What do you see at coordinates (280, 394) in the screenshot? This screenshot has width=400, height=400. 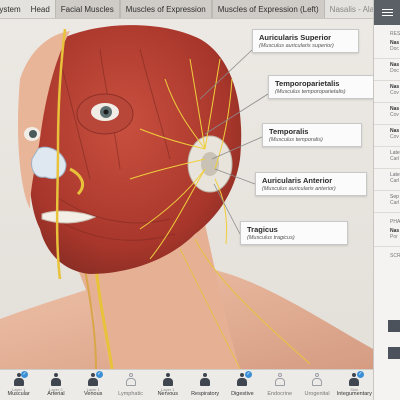 I see `system-label: Endocrine` at bounding box center [280, 394].